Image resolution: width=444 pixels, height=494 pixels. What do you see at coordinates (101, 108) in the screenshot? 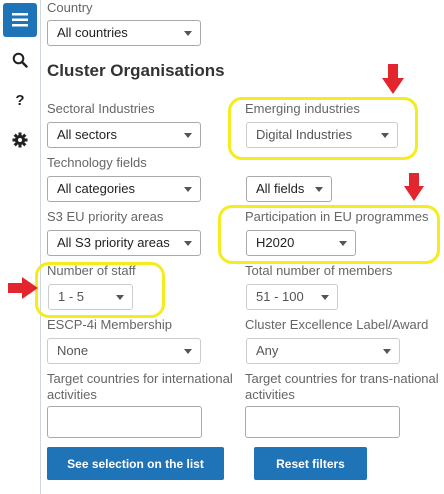
I see `sectoral-label: Sectoral Industries` at bounding box center [101, 108].